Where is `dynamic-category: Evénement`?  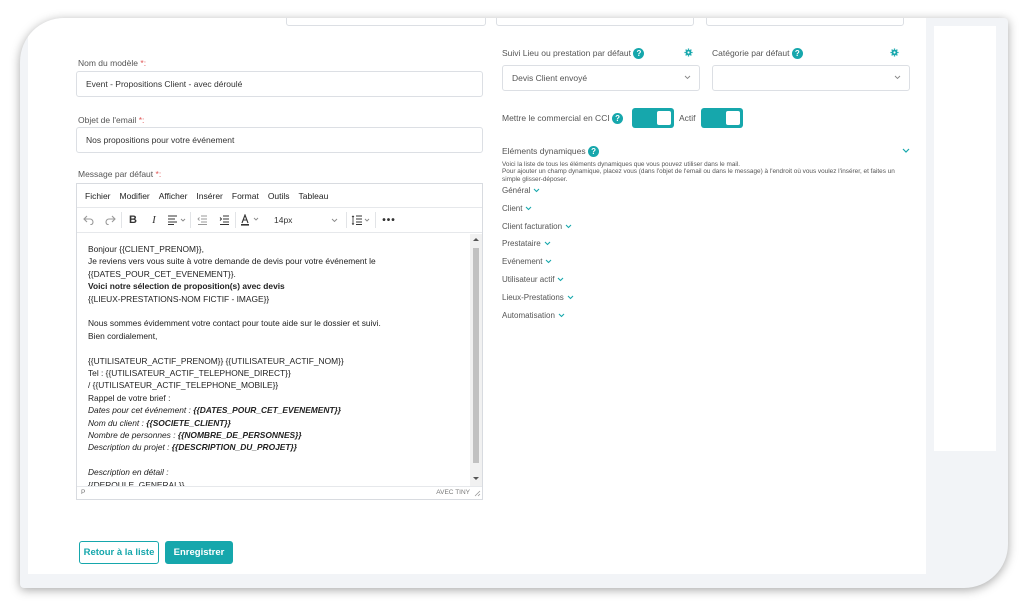
dynamic-category: Evénement is located at coordinates (527, 261).